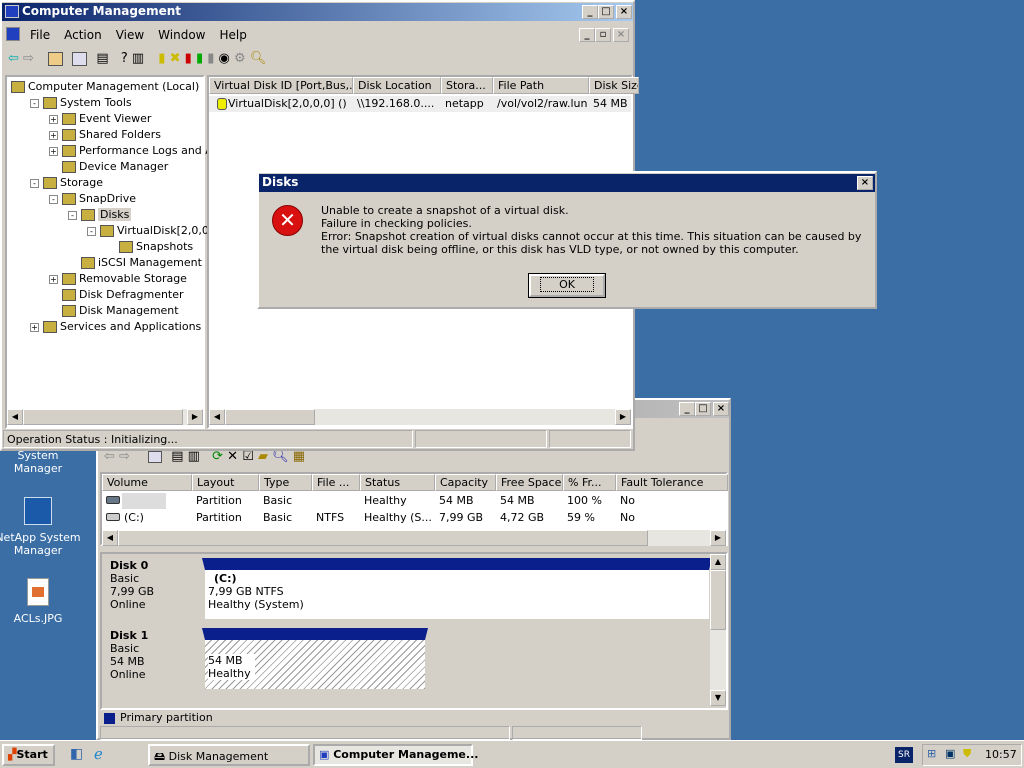  Describe the element at coordinates (108, 167) in the screenshot. I see `tree-item: Device Manager` at that location.